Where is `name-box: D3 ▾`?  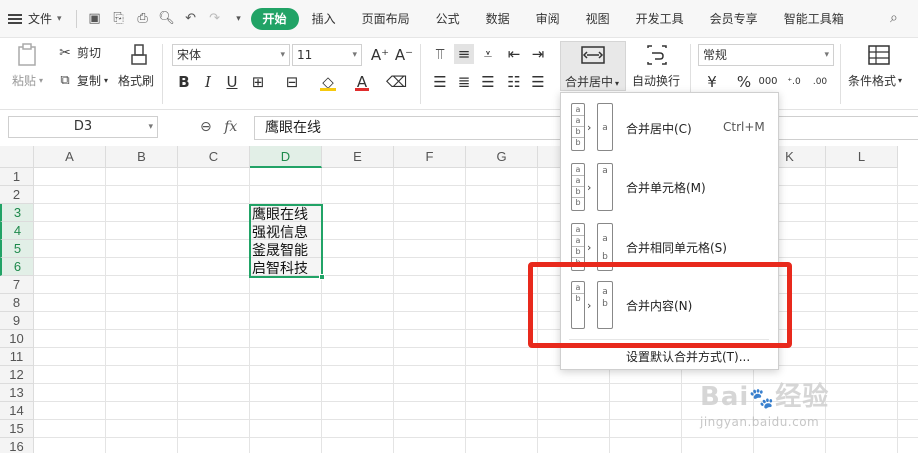
name-box: D3 ▾ is located at coordinates (83, 127).